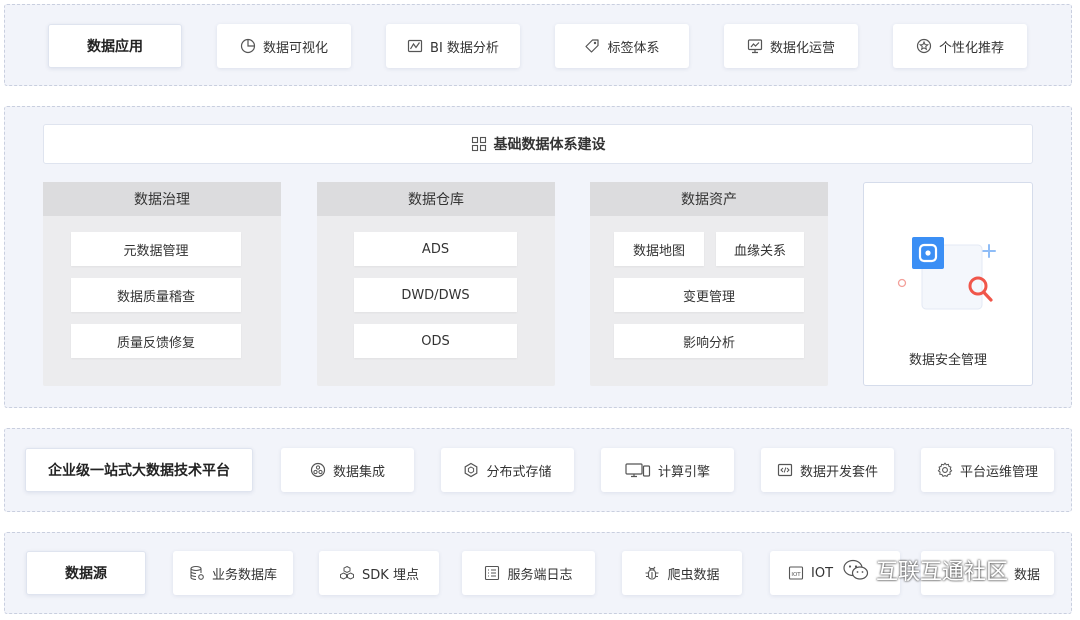  Describe the element at coordinates (248, 46) in the screenshot. I see `pie-chart-icon` at that location.